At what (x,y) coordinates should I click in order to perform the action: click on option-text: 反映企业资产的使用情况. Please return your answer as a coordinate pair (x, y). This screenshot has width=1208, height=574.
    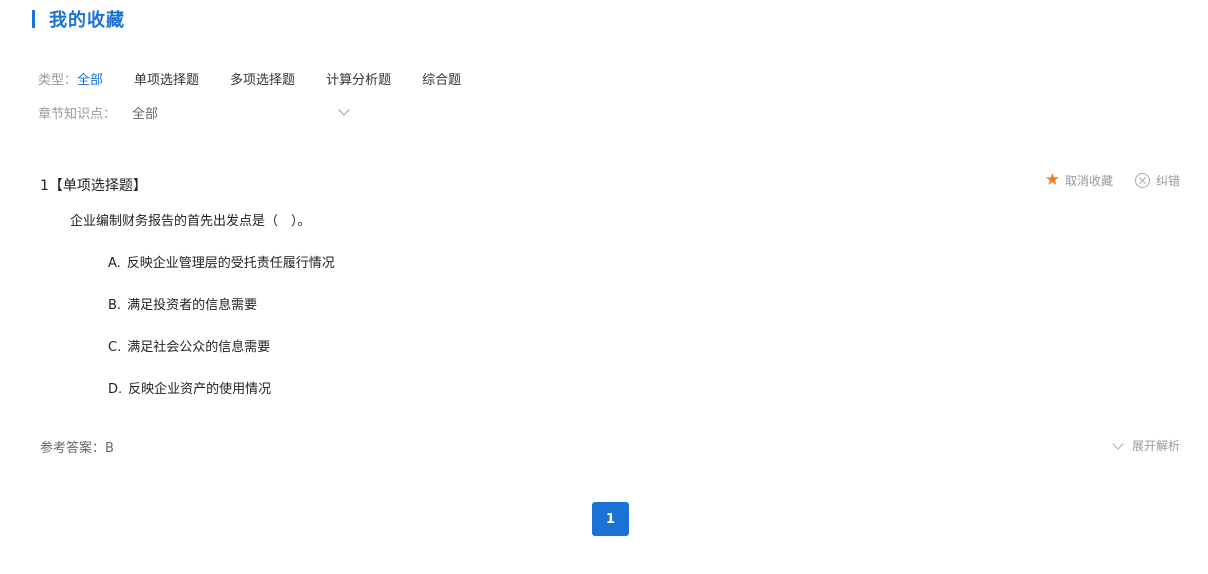
    Looking at the image, I should click on (200, 389).